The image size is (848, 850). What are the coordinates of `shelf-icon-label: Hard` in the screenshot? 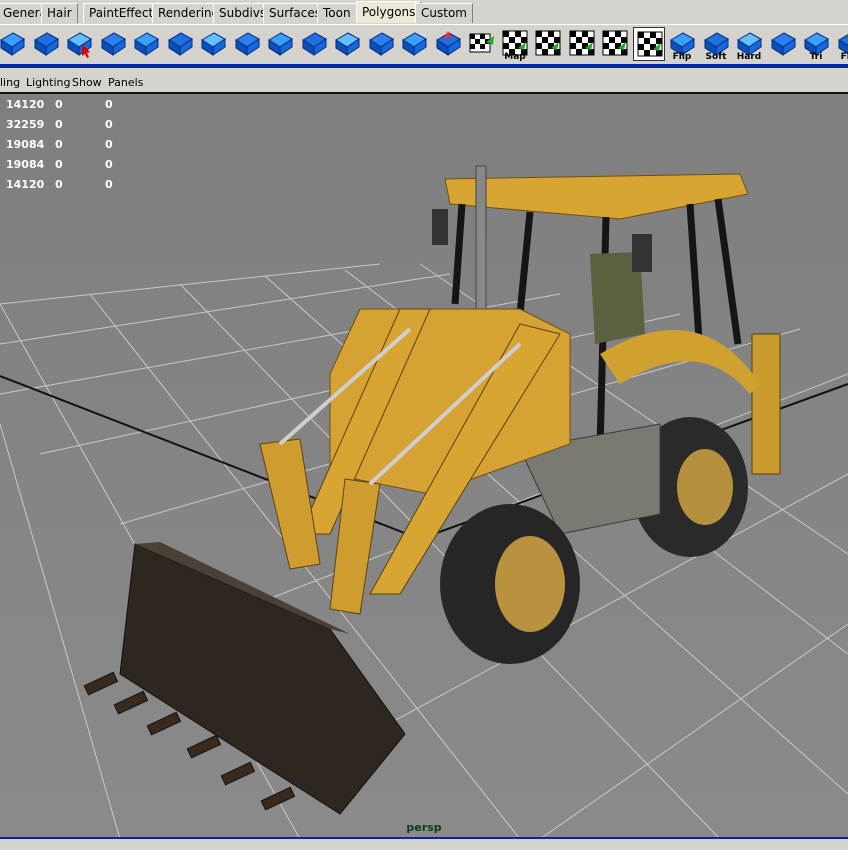 It's located at (749, 57).